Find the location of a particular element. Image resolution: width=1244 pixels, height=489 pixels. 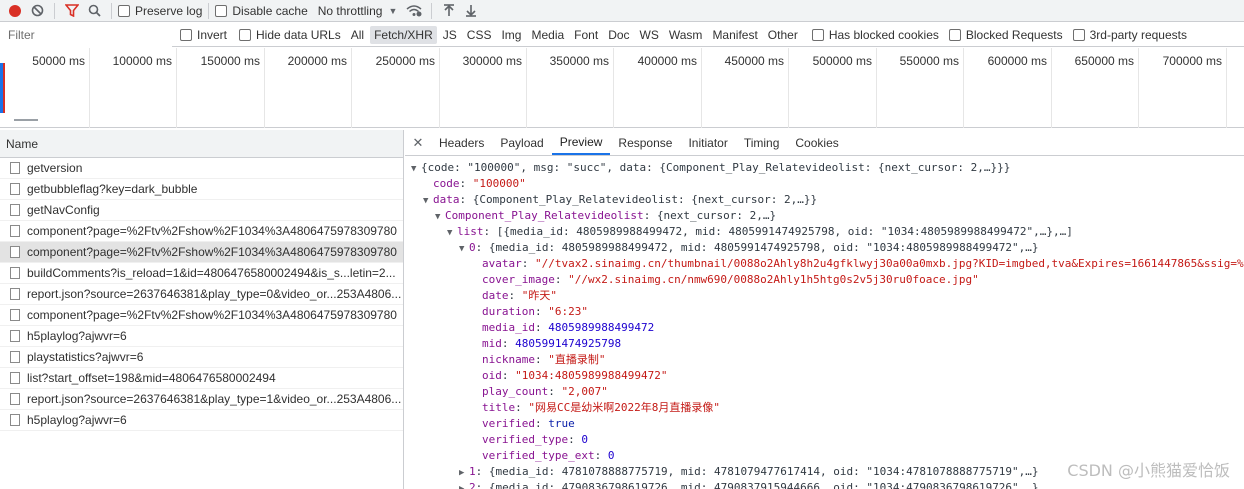

filter-type-fetch-xhr: Fetch/XHR is located at coordinates (403, 34).